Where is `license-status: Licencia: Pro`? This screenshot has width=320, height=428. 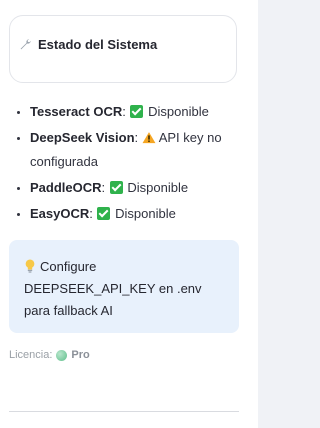 license-status: Licencia: Pro is located at coordinates (49, 355).